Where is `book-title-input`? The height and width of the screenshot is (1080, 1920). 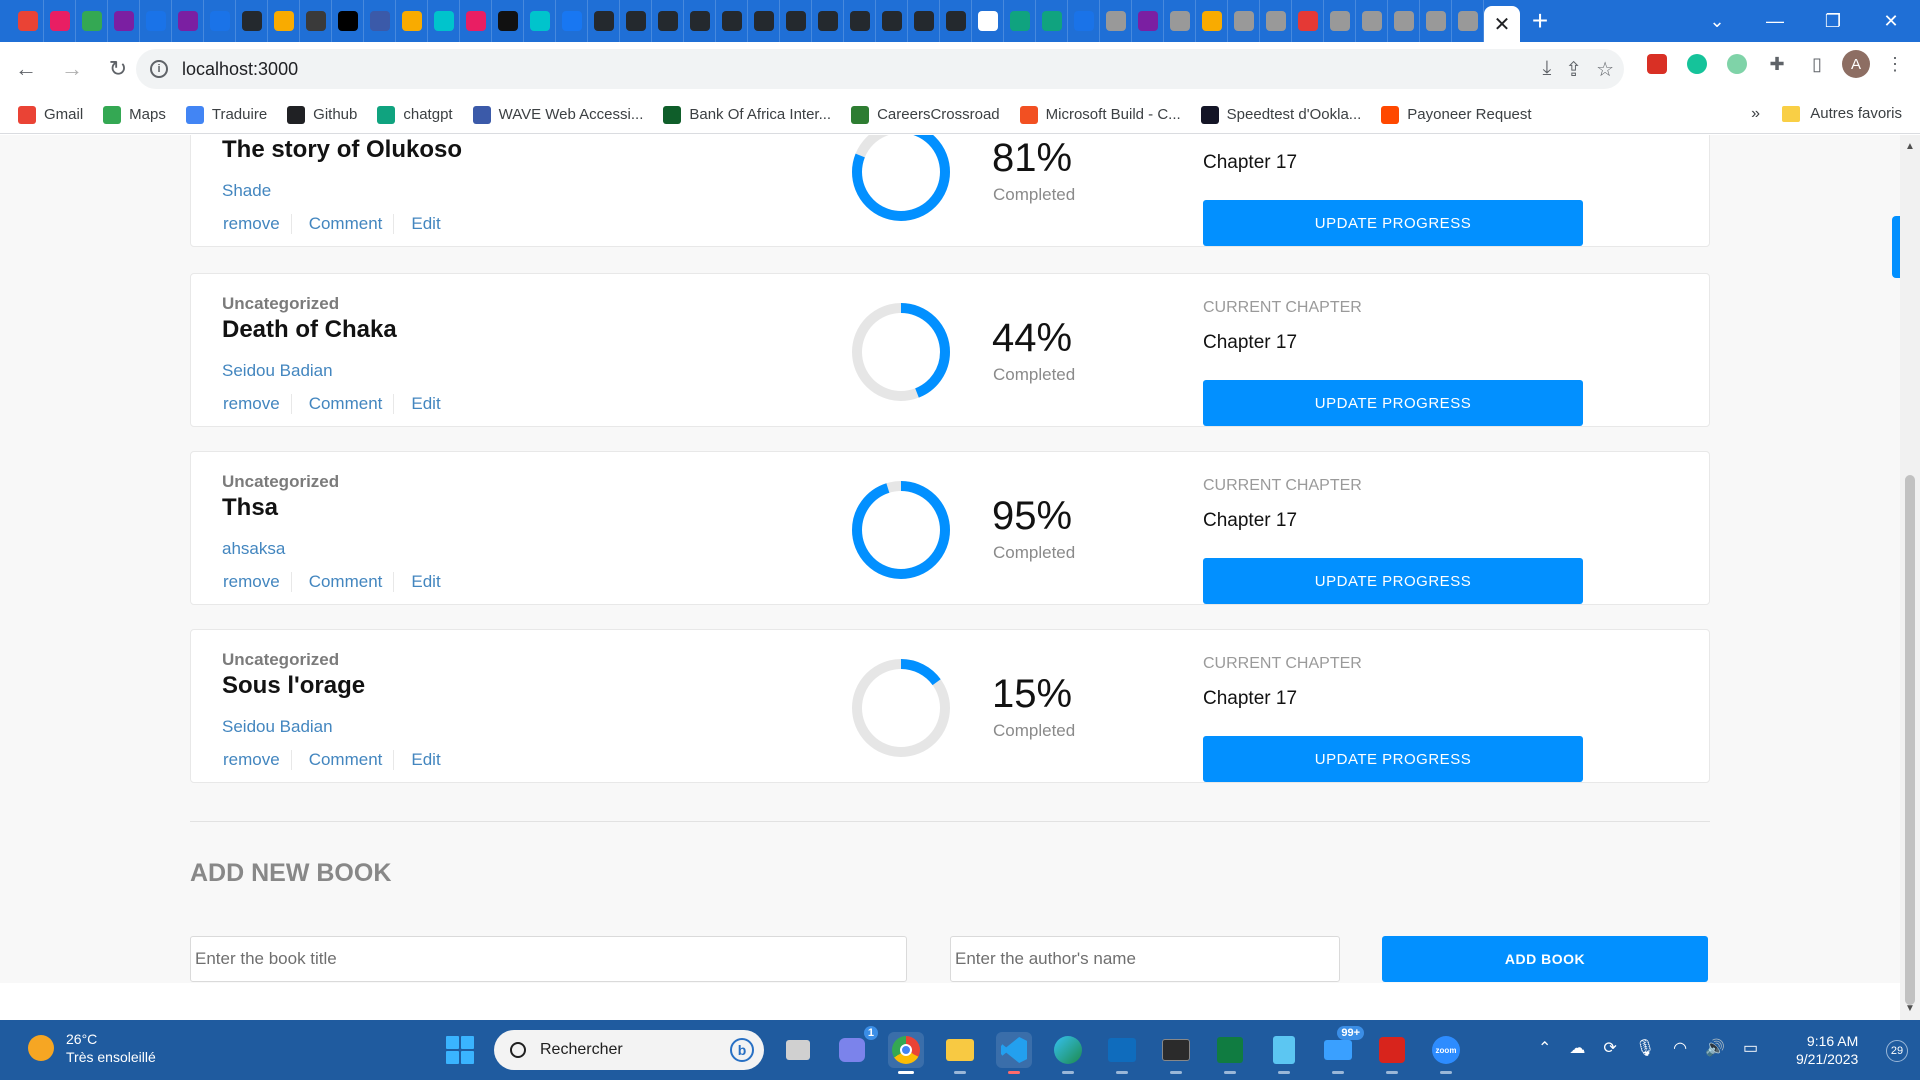
book-title-input is located at coordinates (548, 959).